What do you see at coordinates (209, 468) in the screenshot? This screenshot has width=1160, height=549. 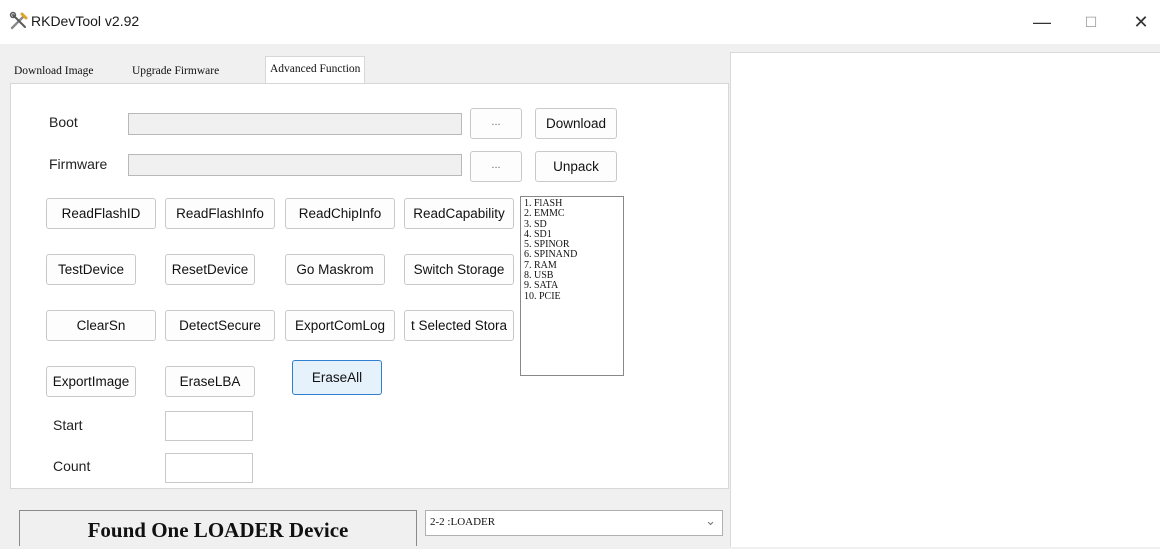 I see `count-input` at bounding box center [209, 468].